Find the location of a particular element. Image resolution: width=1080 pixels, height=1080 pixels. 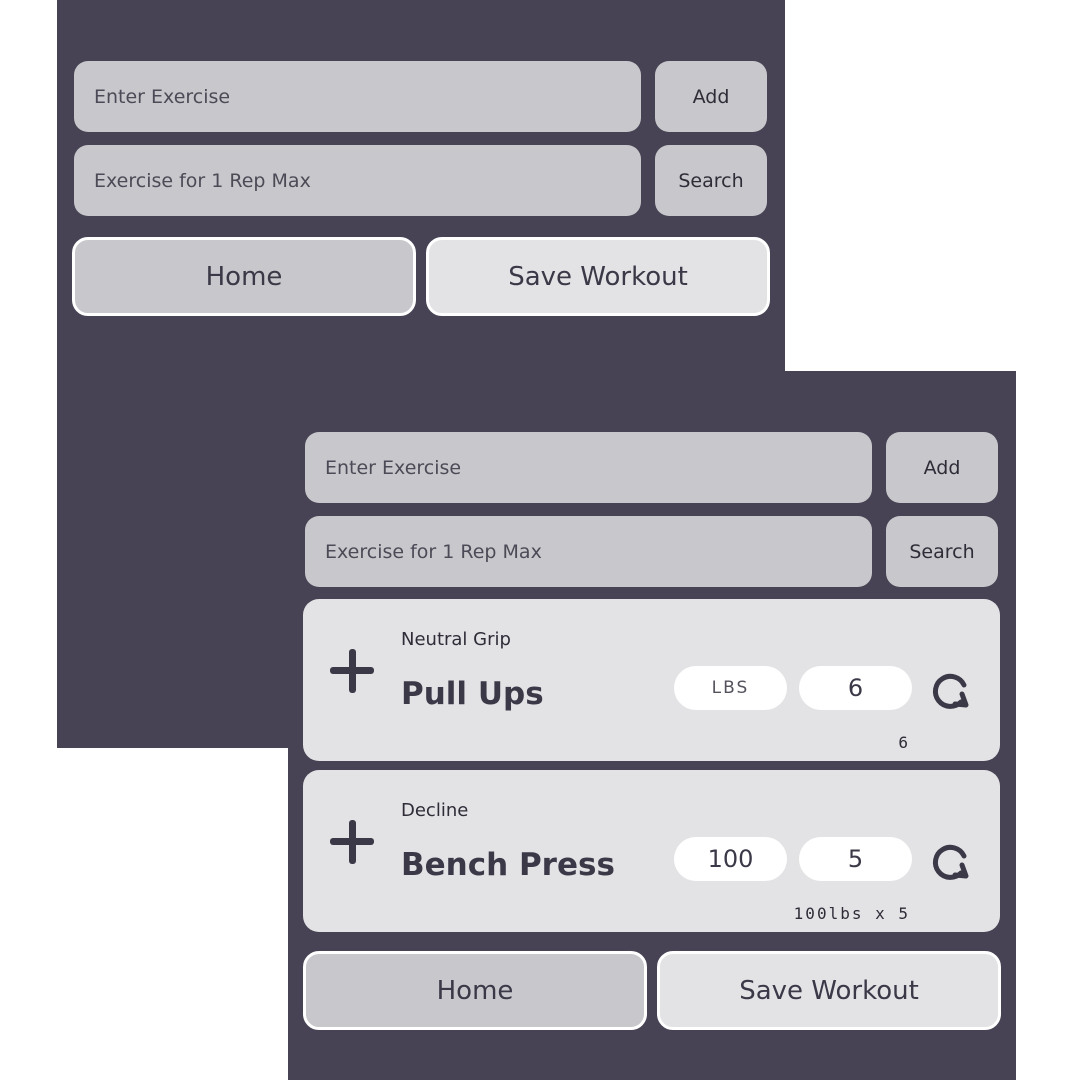

reps-input: 5 is located at coordinates (855, 859).